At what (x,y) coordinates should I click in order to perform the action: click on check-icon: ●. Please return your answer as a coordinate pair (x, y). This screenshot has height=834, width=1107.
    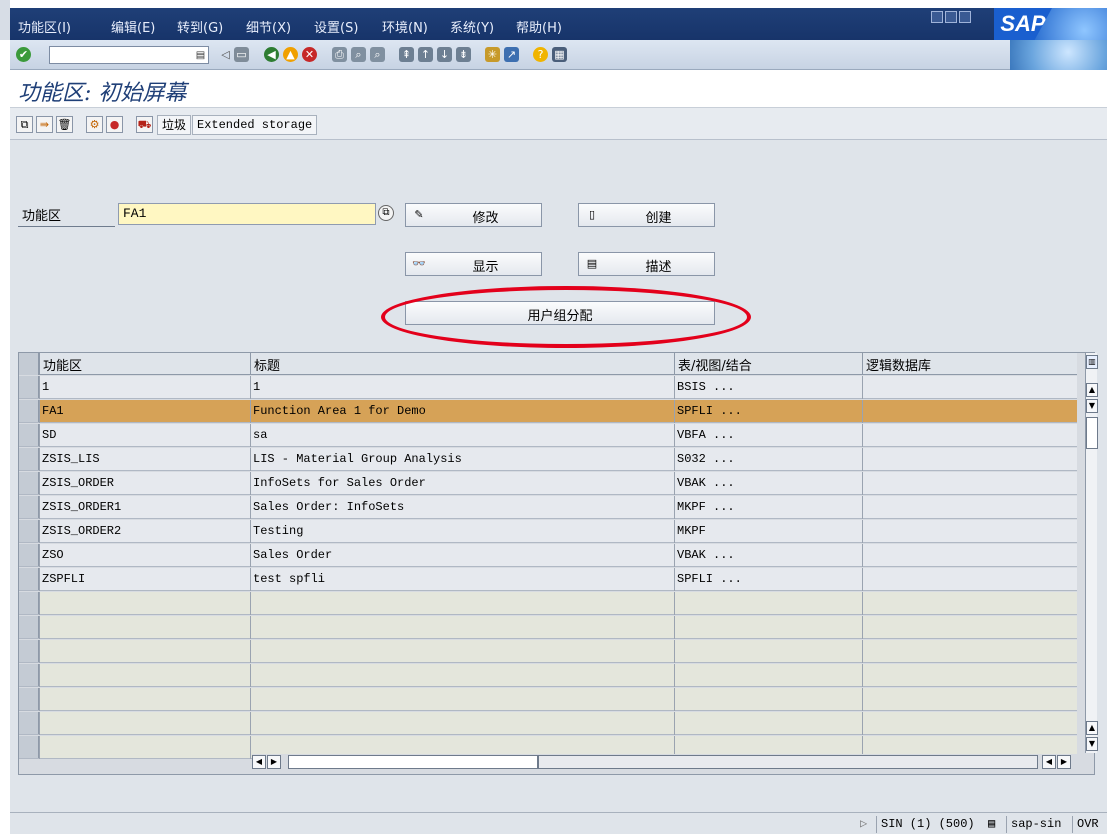
    Looking at the image, I should click on (114, 124).